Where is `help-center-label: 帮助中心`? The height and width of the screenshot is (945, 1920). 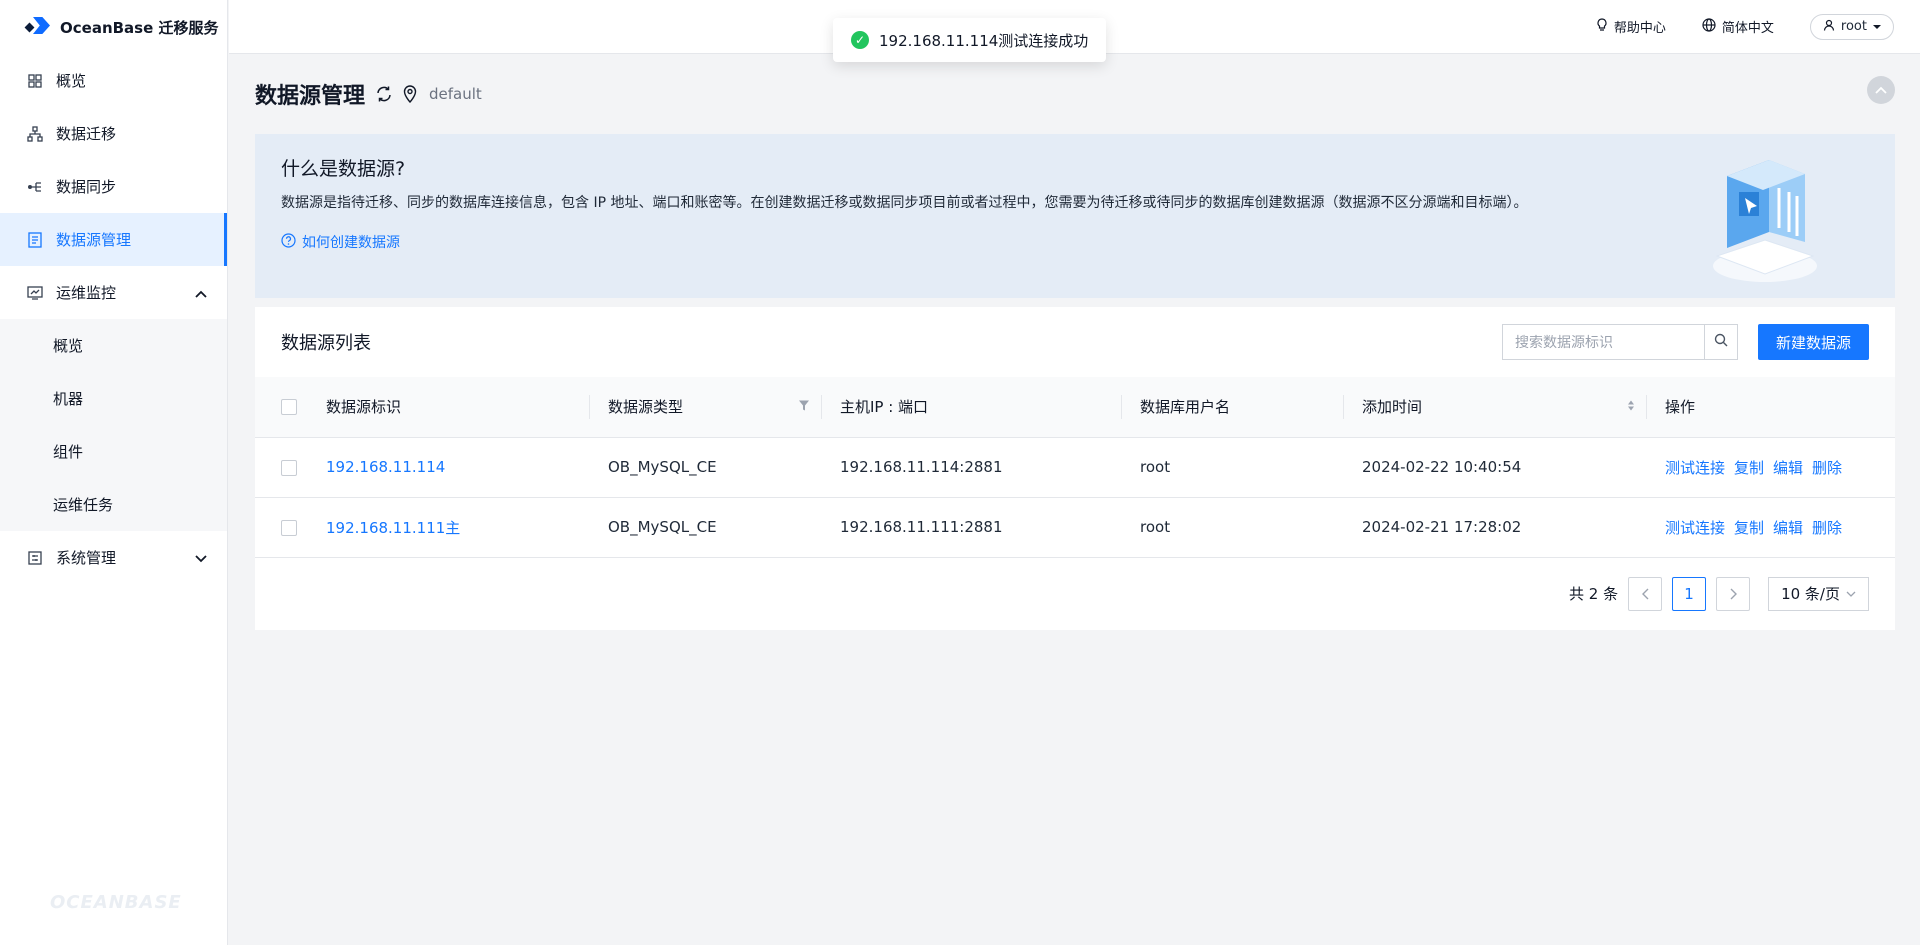
help-center-label: 帮助中心 is located at coordinates (1639, 28).